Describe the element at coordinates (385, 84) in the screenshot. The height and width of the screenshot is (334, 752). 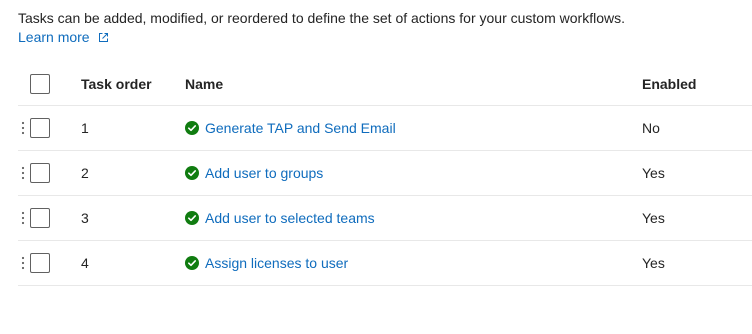
I see `table-header-row: Task order Name Enabled` at that location.